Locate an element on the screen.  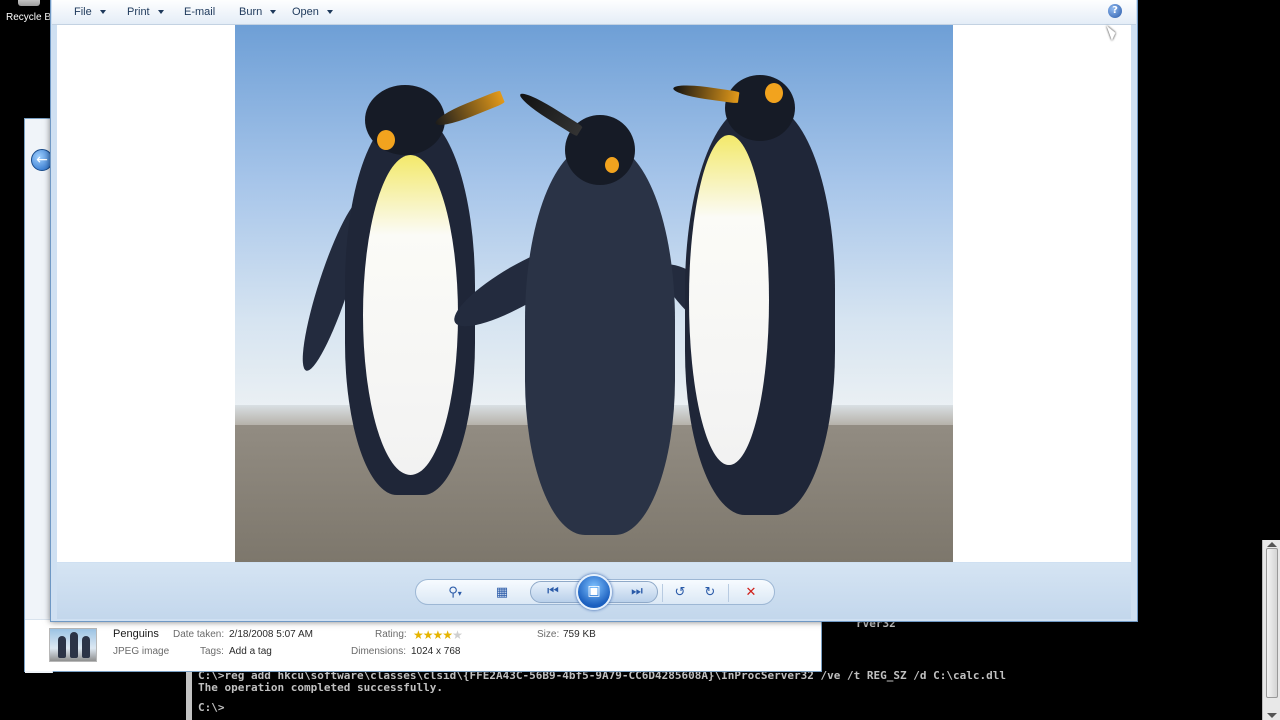
menu-print: Print is located at coordinates (145, 12).